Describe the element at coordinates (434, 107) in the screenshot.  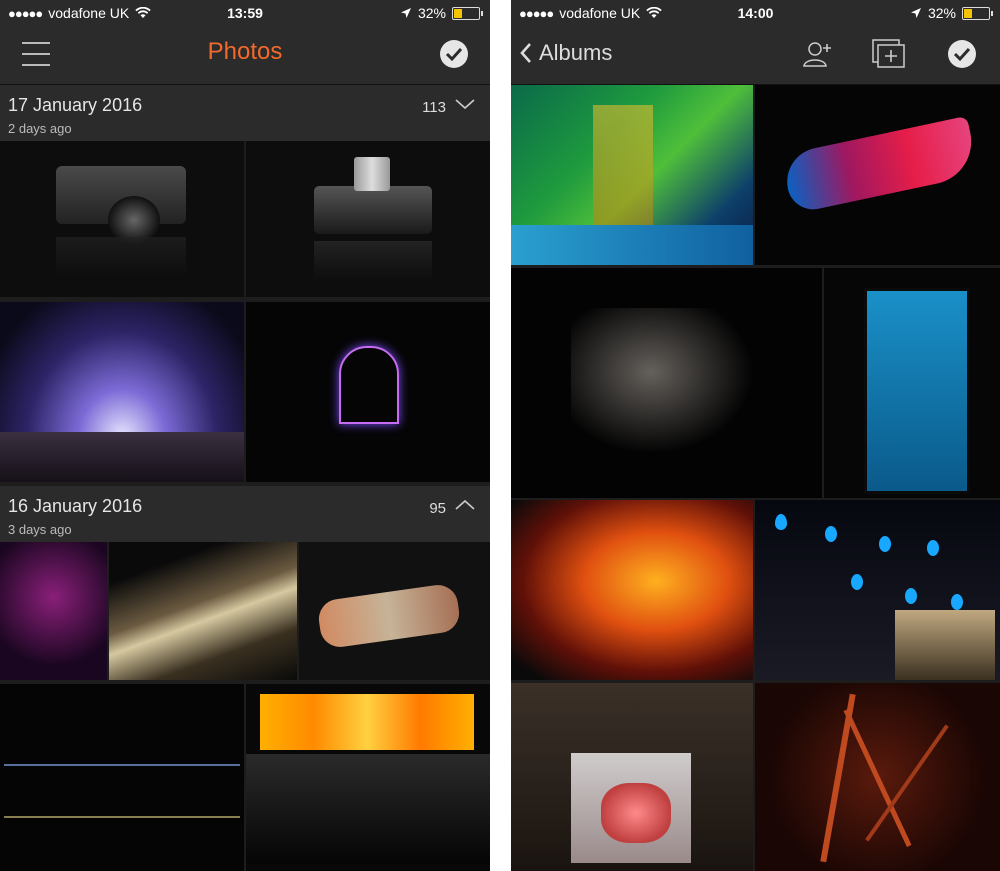
I see `section-photo-count: 113` at that location.